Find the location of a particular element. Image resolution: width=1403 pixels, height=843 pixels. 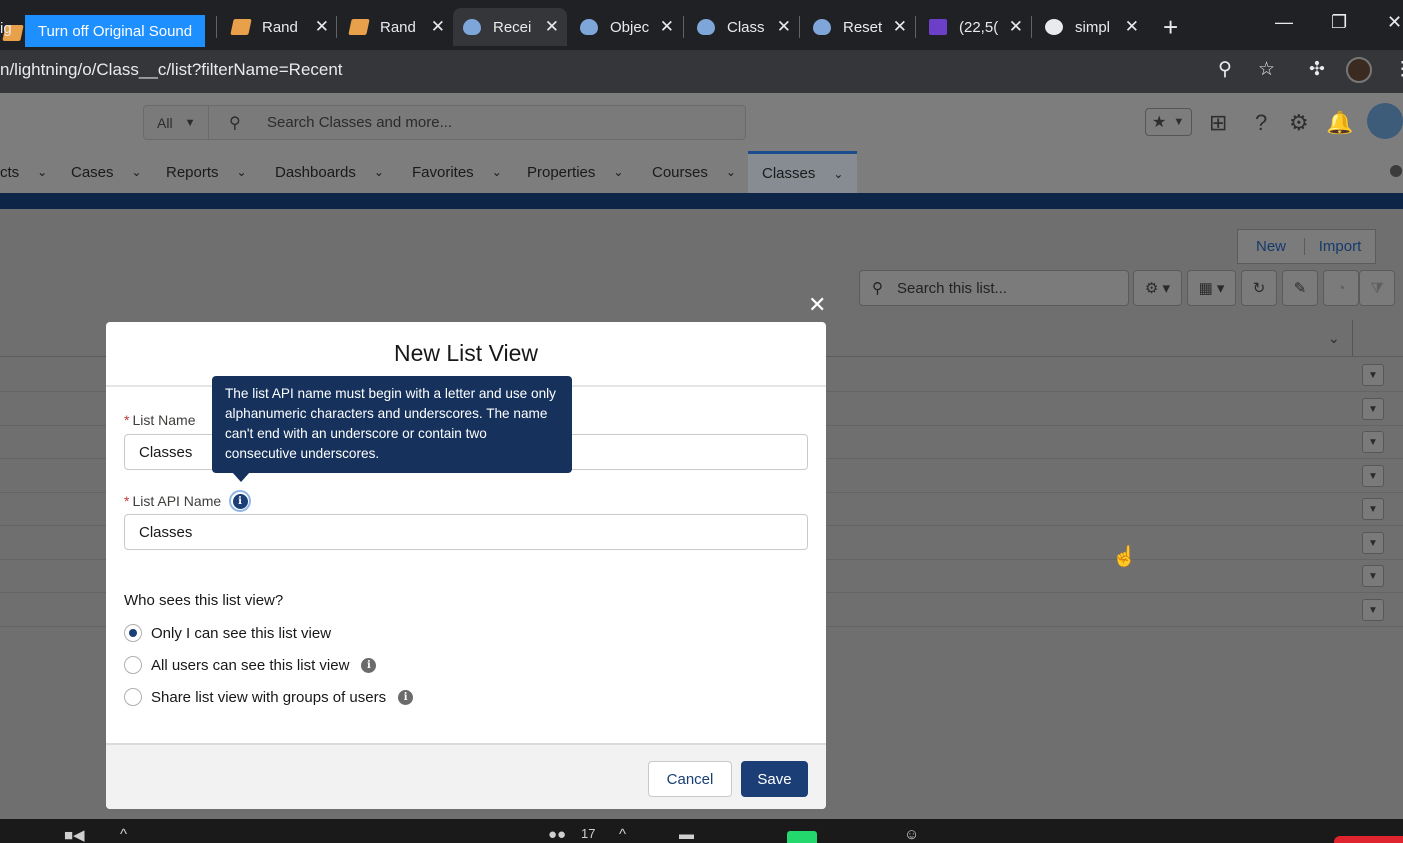

nav-item-reports: Reports ⌄ is located at coordinates (206, 172).